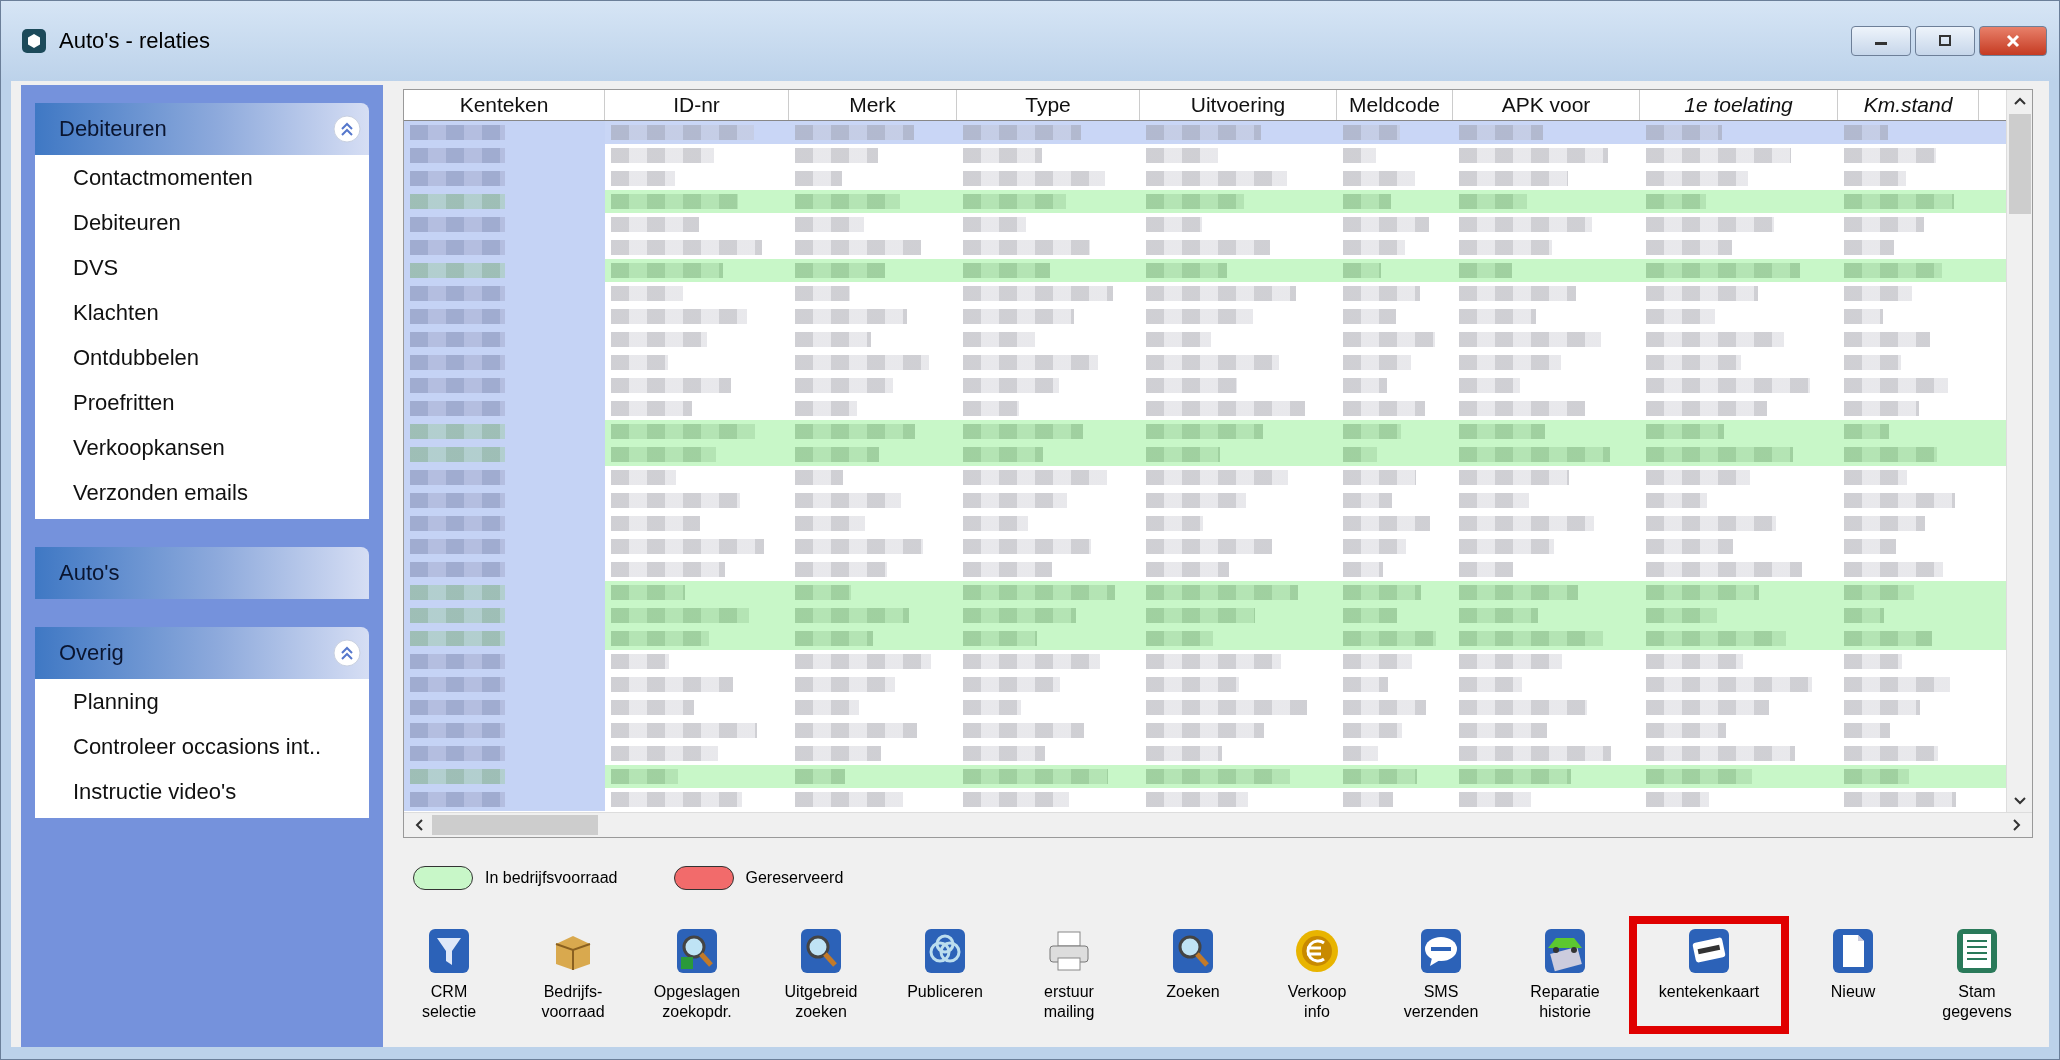 The height and width of the screenshot is (1060, 2060). I want to click on rings-icon, so click(945, 951).